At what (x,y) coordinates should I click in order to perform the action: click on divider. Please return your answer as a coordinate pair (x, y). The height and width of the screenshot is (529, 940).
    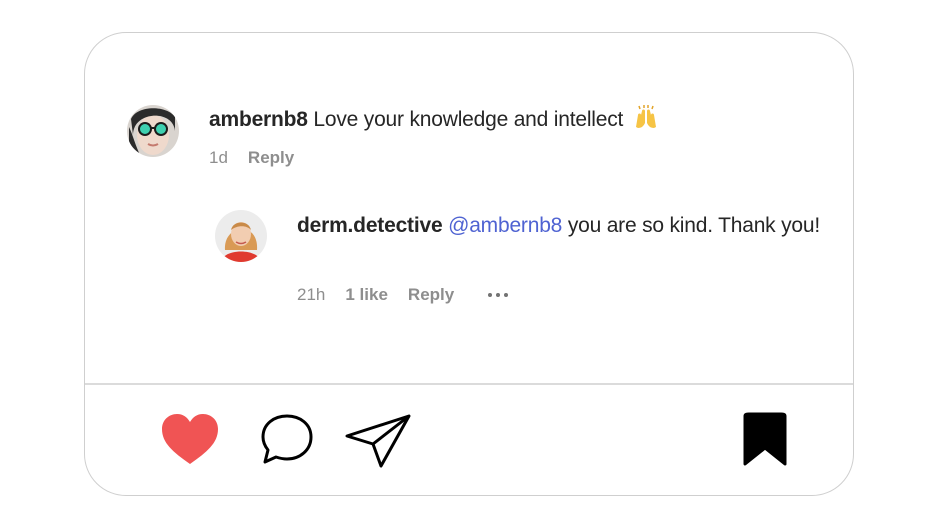
    Looking at the image, I should click on (469, 384).